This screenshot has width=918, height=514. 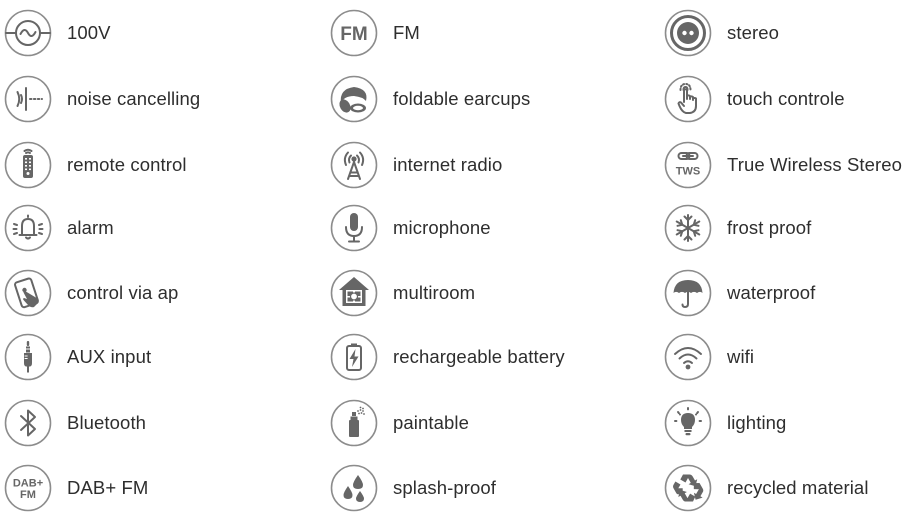 I want to click on feature-item-paintable: paintable, so click(x=399, y=423).